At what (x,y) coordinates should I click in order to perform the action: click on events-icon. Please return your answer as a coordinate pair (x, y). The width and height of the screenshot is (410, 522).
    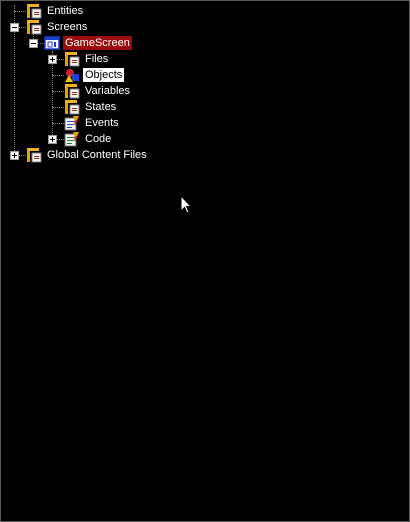
    Looking at the image, I should click on (72, 123).